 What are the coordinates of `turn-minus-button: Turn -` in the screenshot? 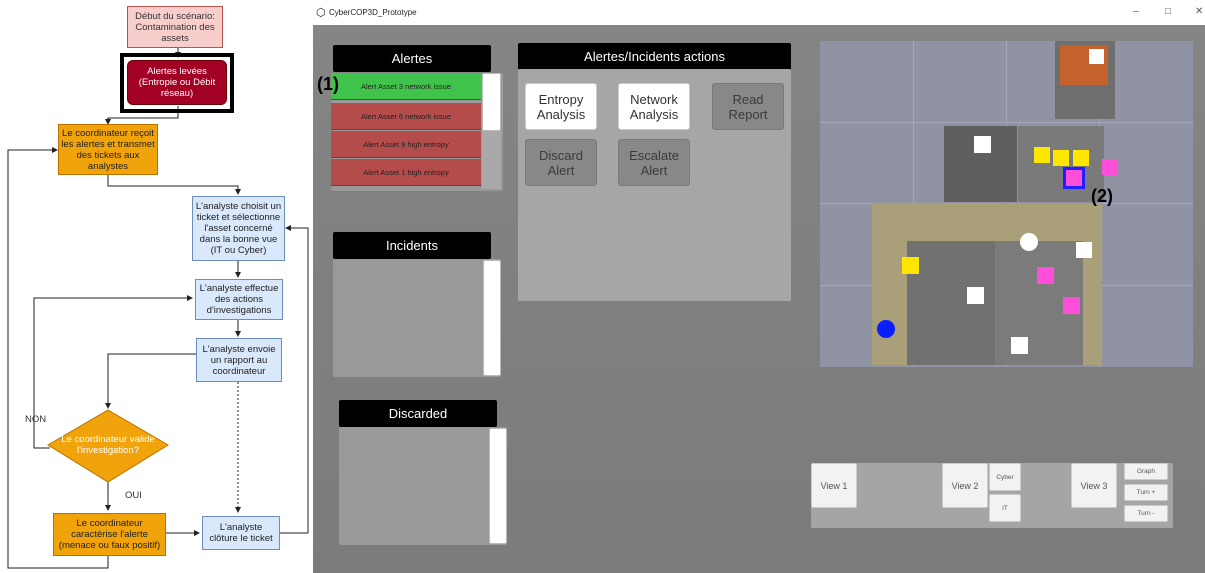 It's located at (1146, 513).